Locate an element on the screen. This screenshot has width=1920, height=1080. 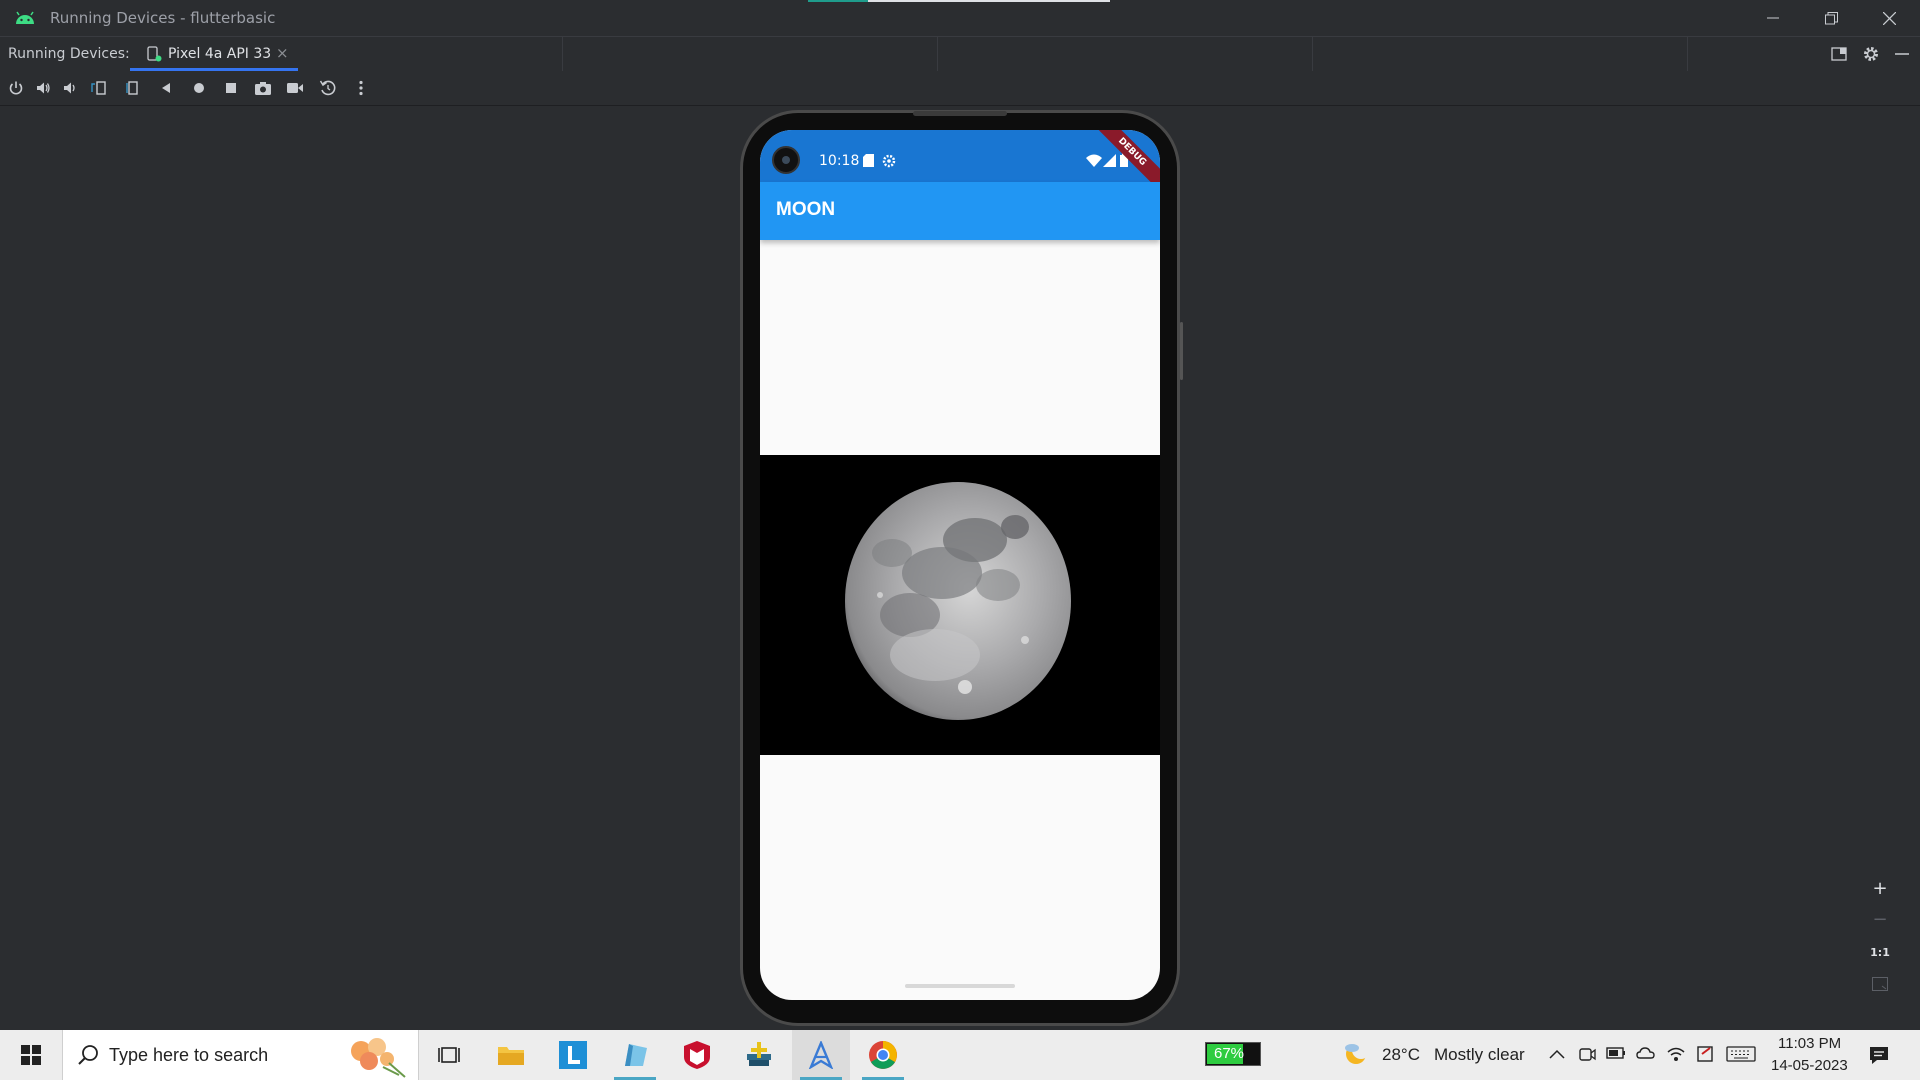
stacked-app-icon is located at coordinates (759, 1054).